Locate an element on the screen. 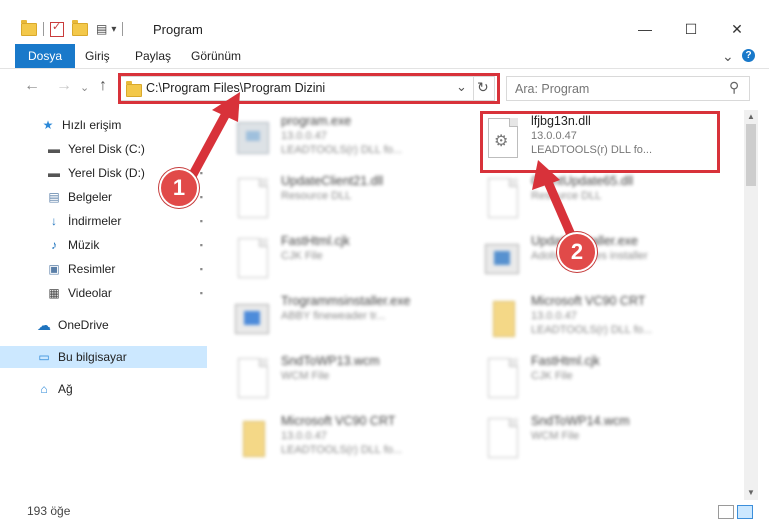  details-view-button is located at coordinates (726, 512).